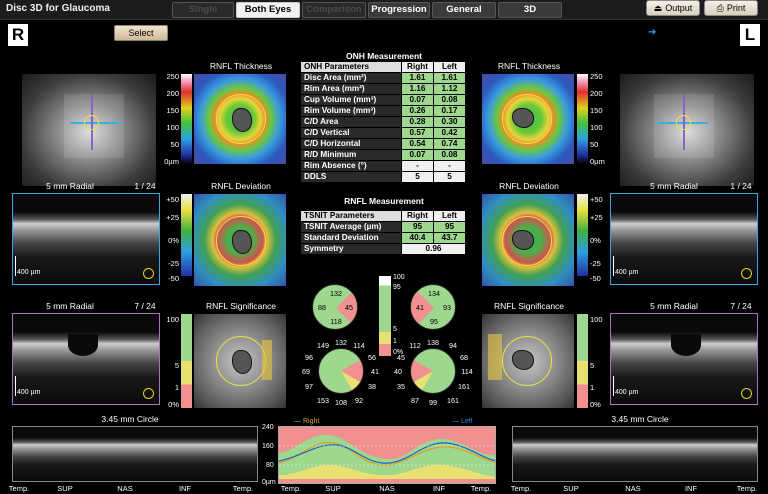 This screenshot has height=494, width=768. I want to click on clock-value: 69, so click(306, 371).